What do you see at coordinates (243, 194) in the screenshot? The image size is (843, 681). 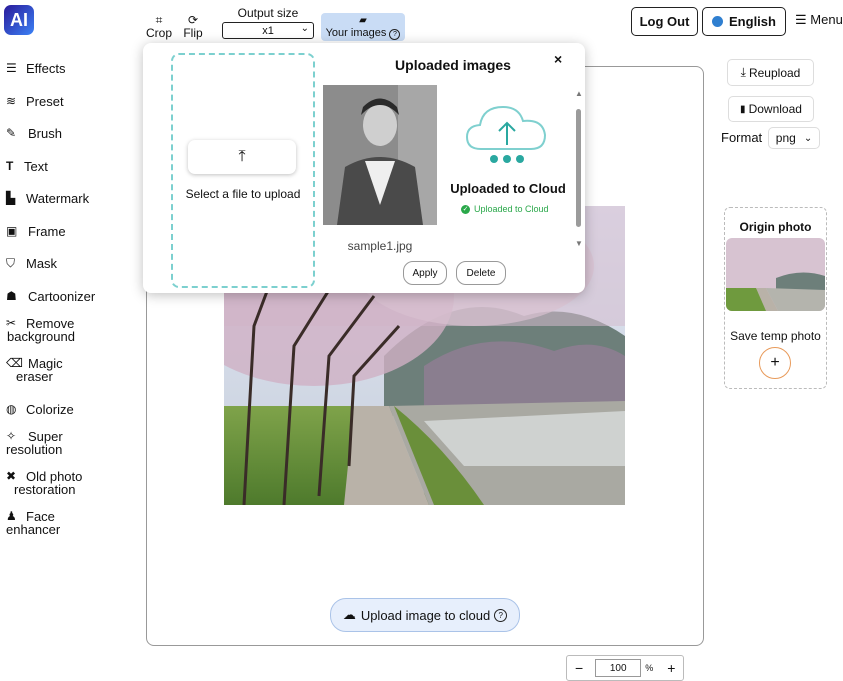 I see `select-file-label: Select a file to upload` at bounding box center [243, 194].